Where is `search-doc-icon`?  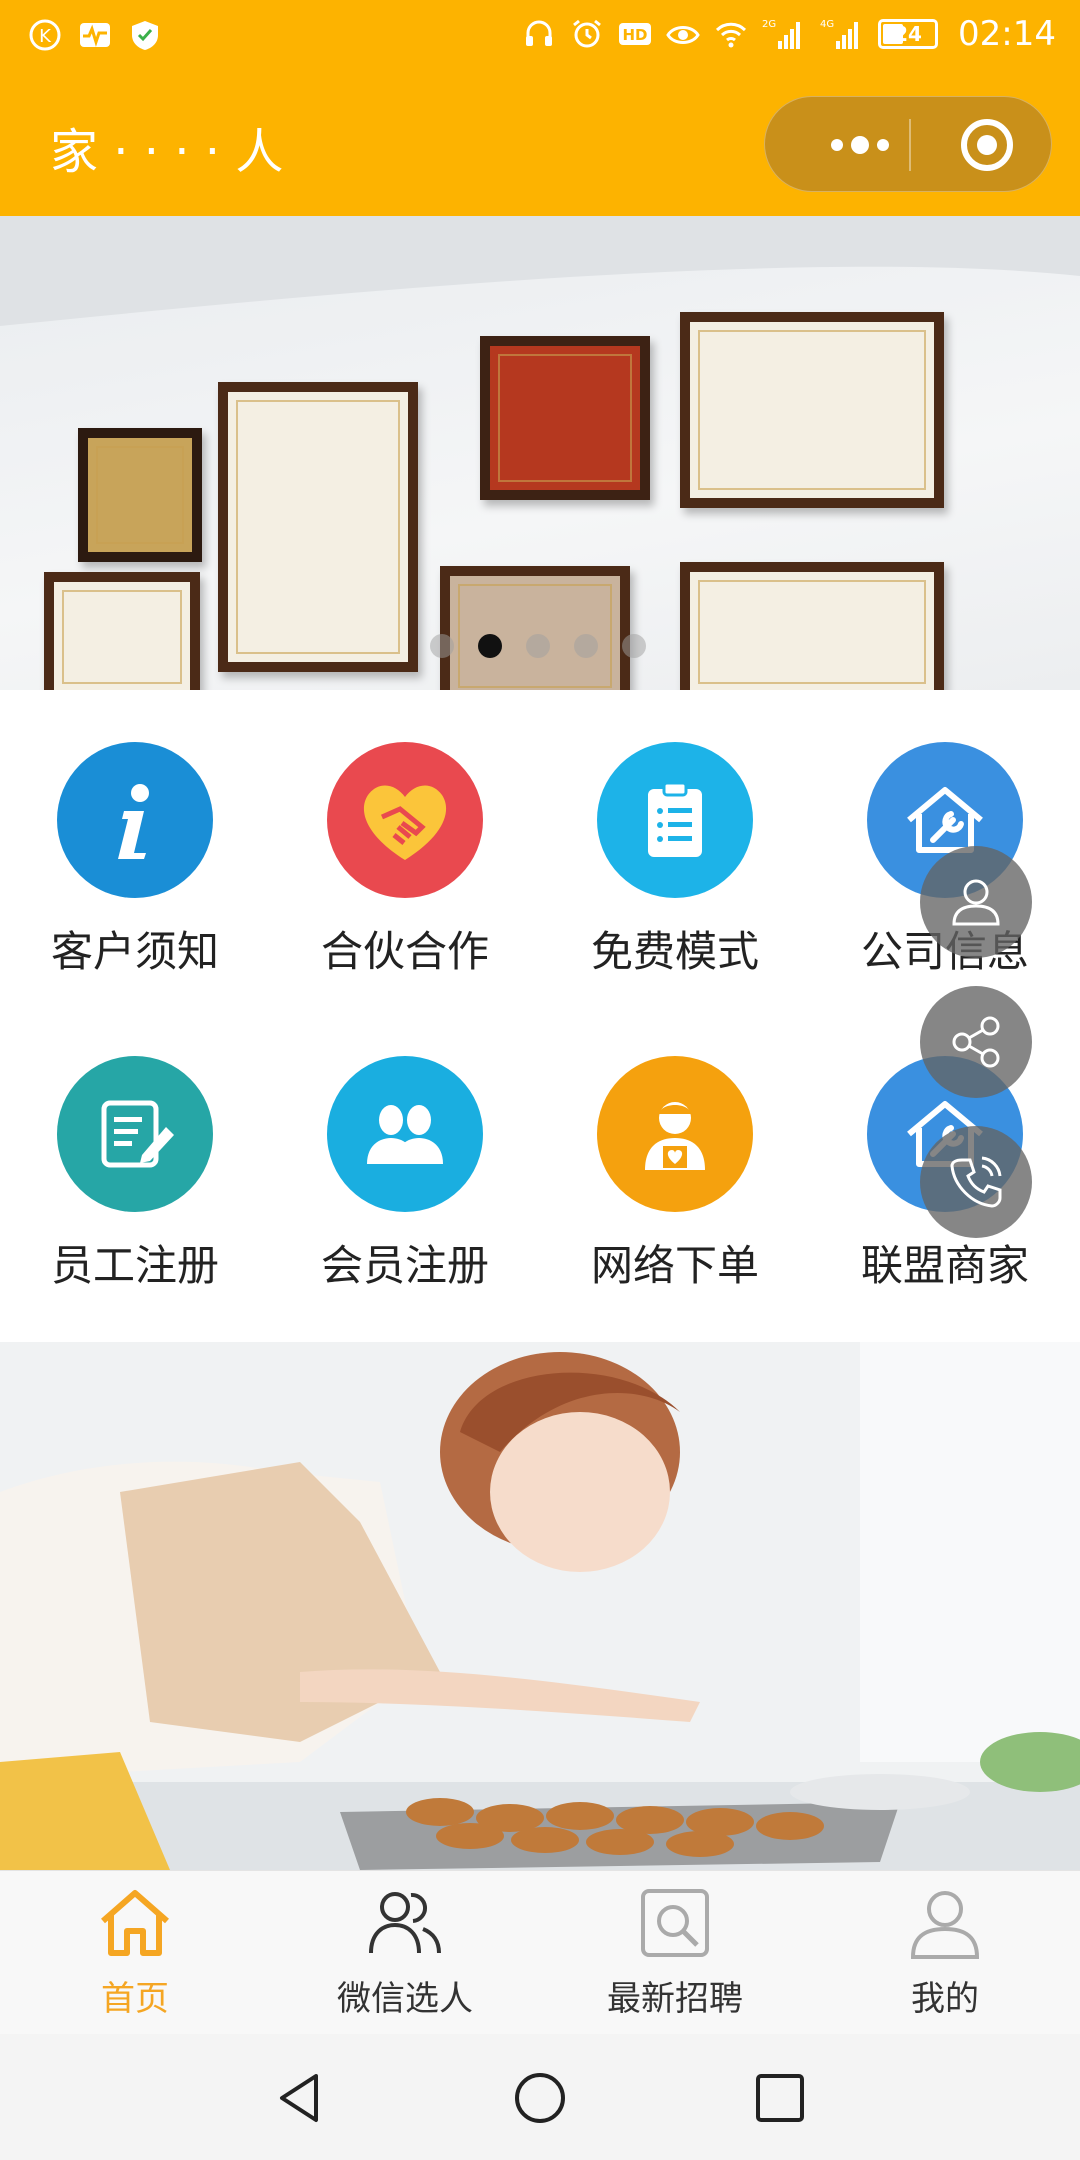
search-doc-icon is located at coordinates (675, 1923).